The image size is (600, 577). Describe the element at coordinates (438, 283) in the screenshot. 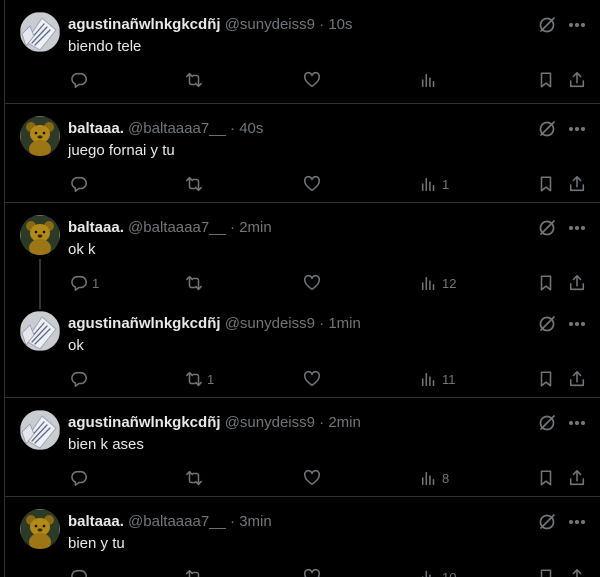

I see `views-button: 12` at that location.